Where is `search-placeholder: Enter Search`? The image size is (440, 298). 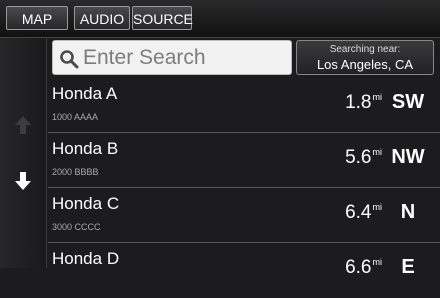
search-placeholder: Enter Search is located at coordinates (144, 57).